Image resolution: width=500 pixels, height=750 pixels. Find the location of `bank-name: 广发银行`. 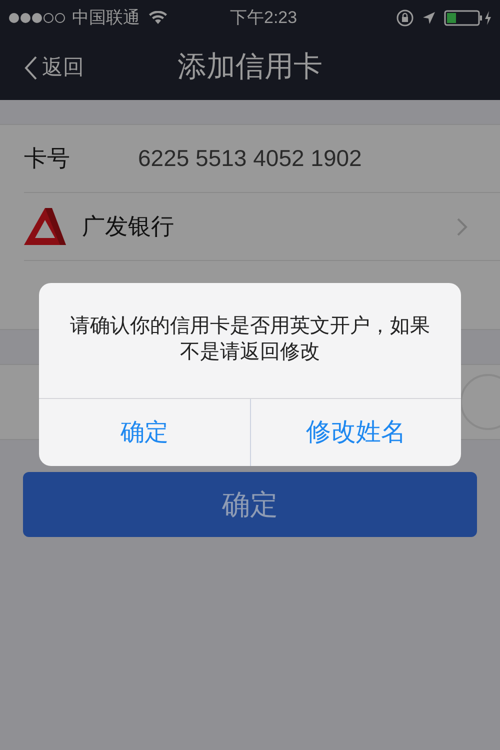

bank-name: 广发银行 is located at coordinates (128, 227).